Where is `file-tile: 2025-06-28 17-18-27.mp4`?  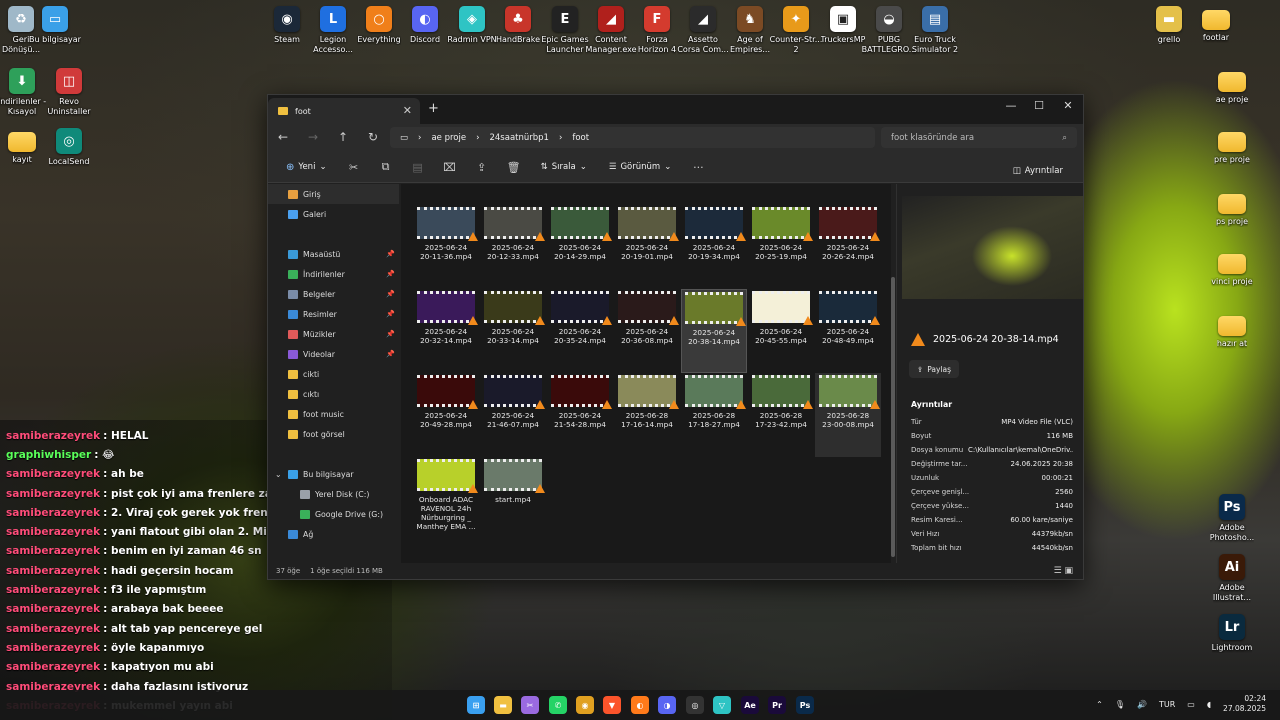
file-tile: 2025-06-28 17-18-27.mp4 is located at coordinates (714, 415).